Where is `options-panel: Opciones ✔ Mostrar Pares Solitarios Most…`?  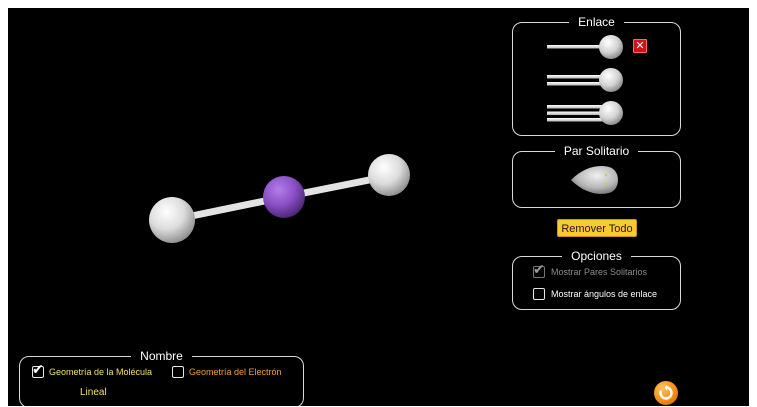
options-panel: Opciones ✔ Mostrar Pares Solitarios Most… is located at coordinates (596, 279).